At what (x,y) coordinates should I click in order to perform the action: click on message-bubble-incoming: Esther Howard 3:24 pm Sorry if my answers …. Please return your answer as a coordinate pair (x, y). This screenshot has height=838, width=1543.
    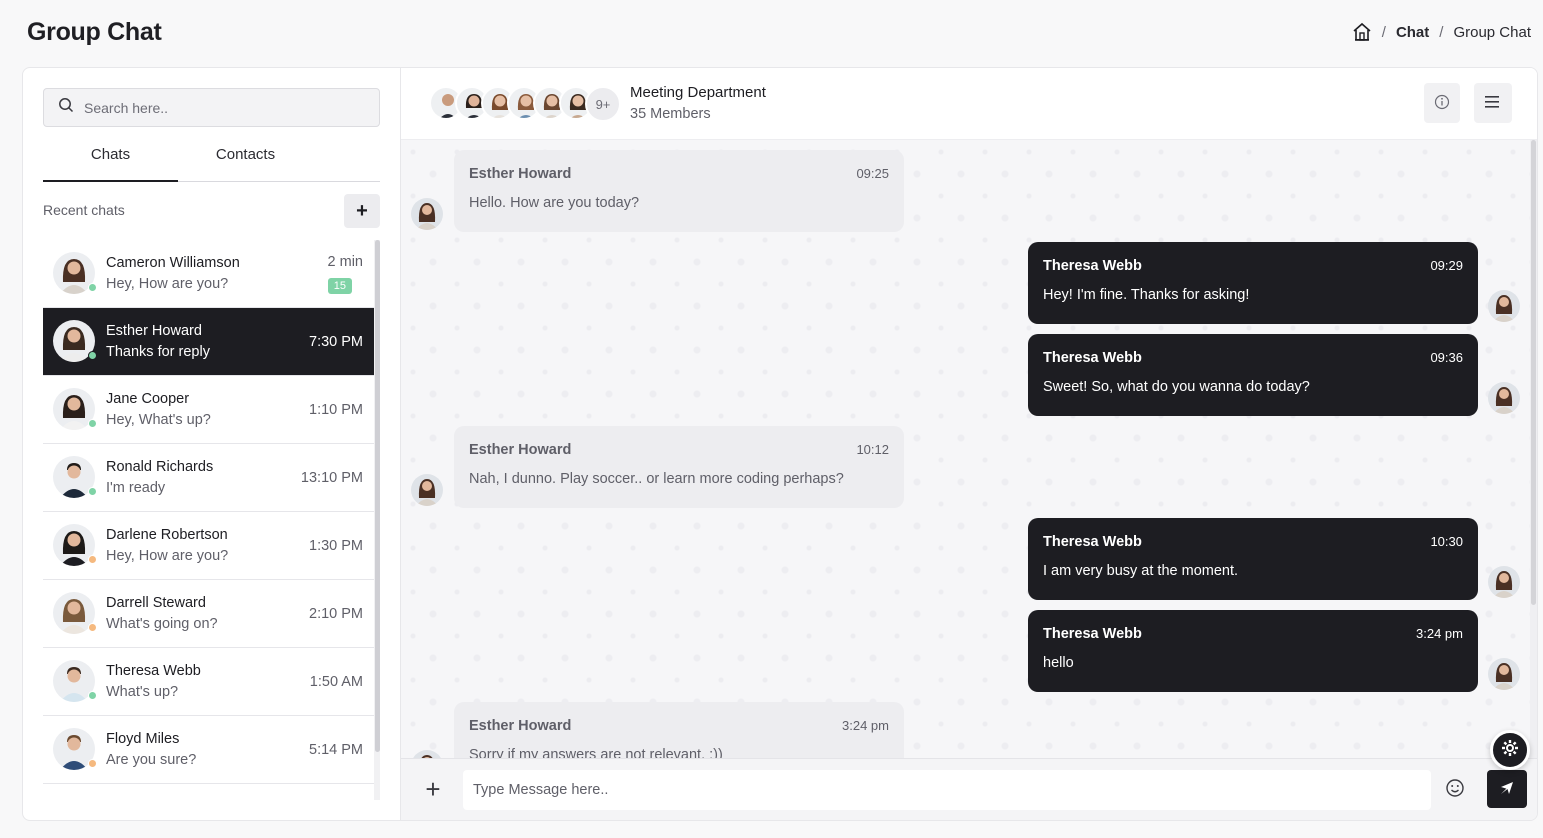
    Looking at the image, I should click on (679, 730).